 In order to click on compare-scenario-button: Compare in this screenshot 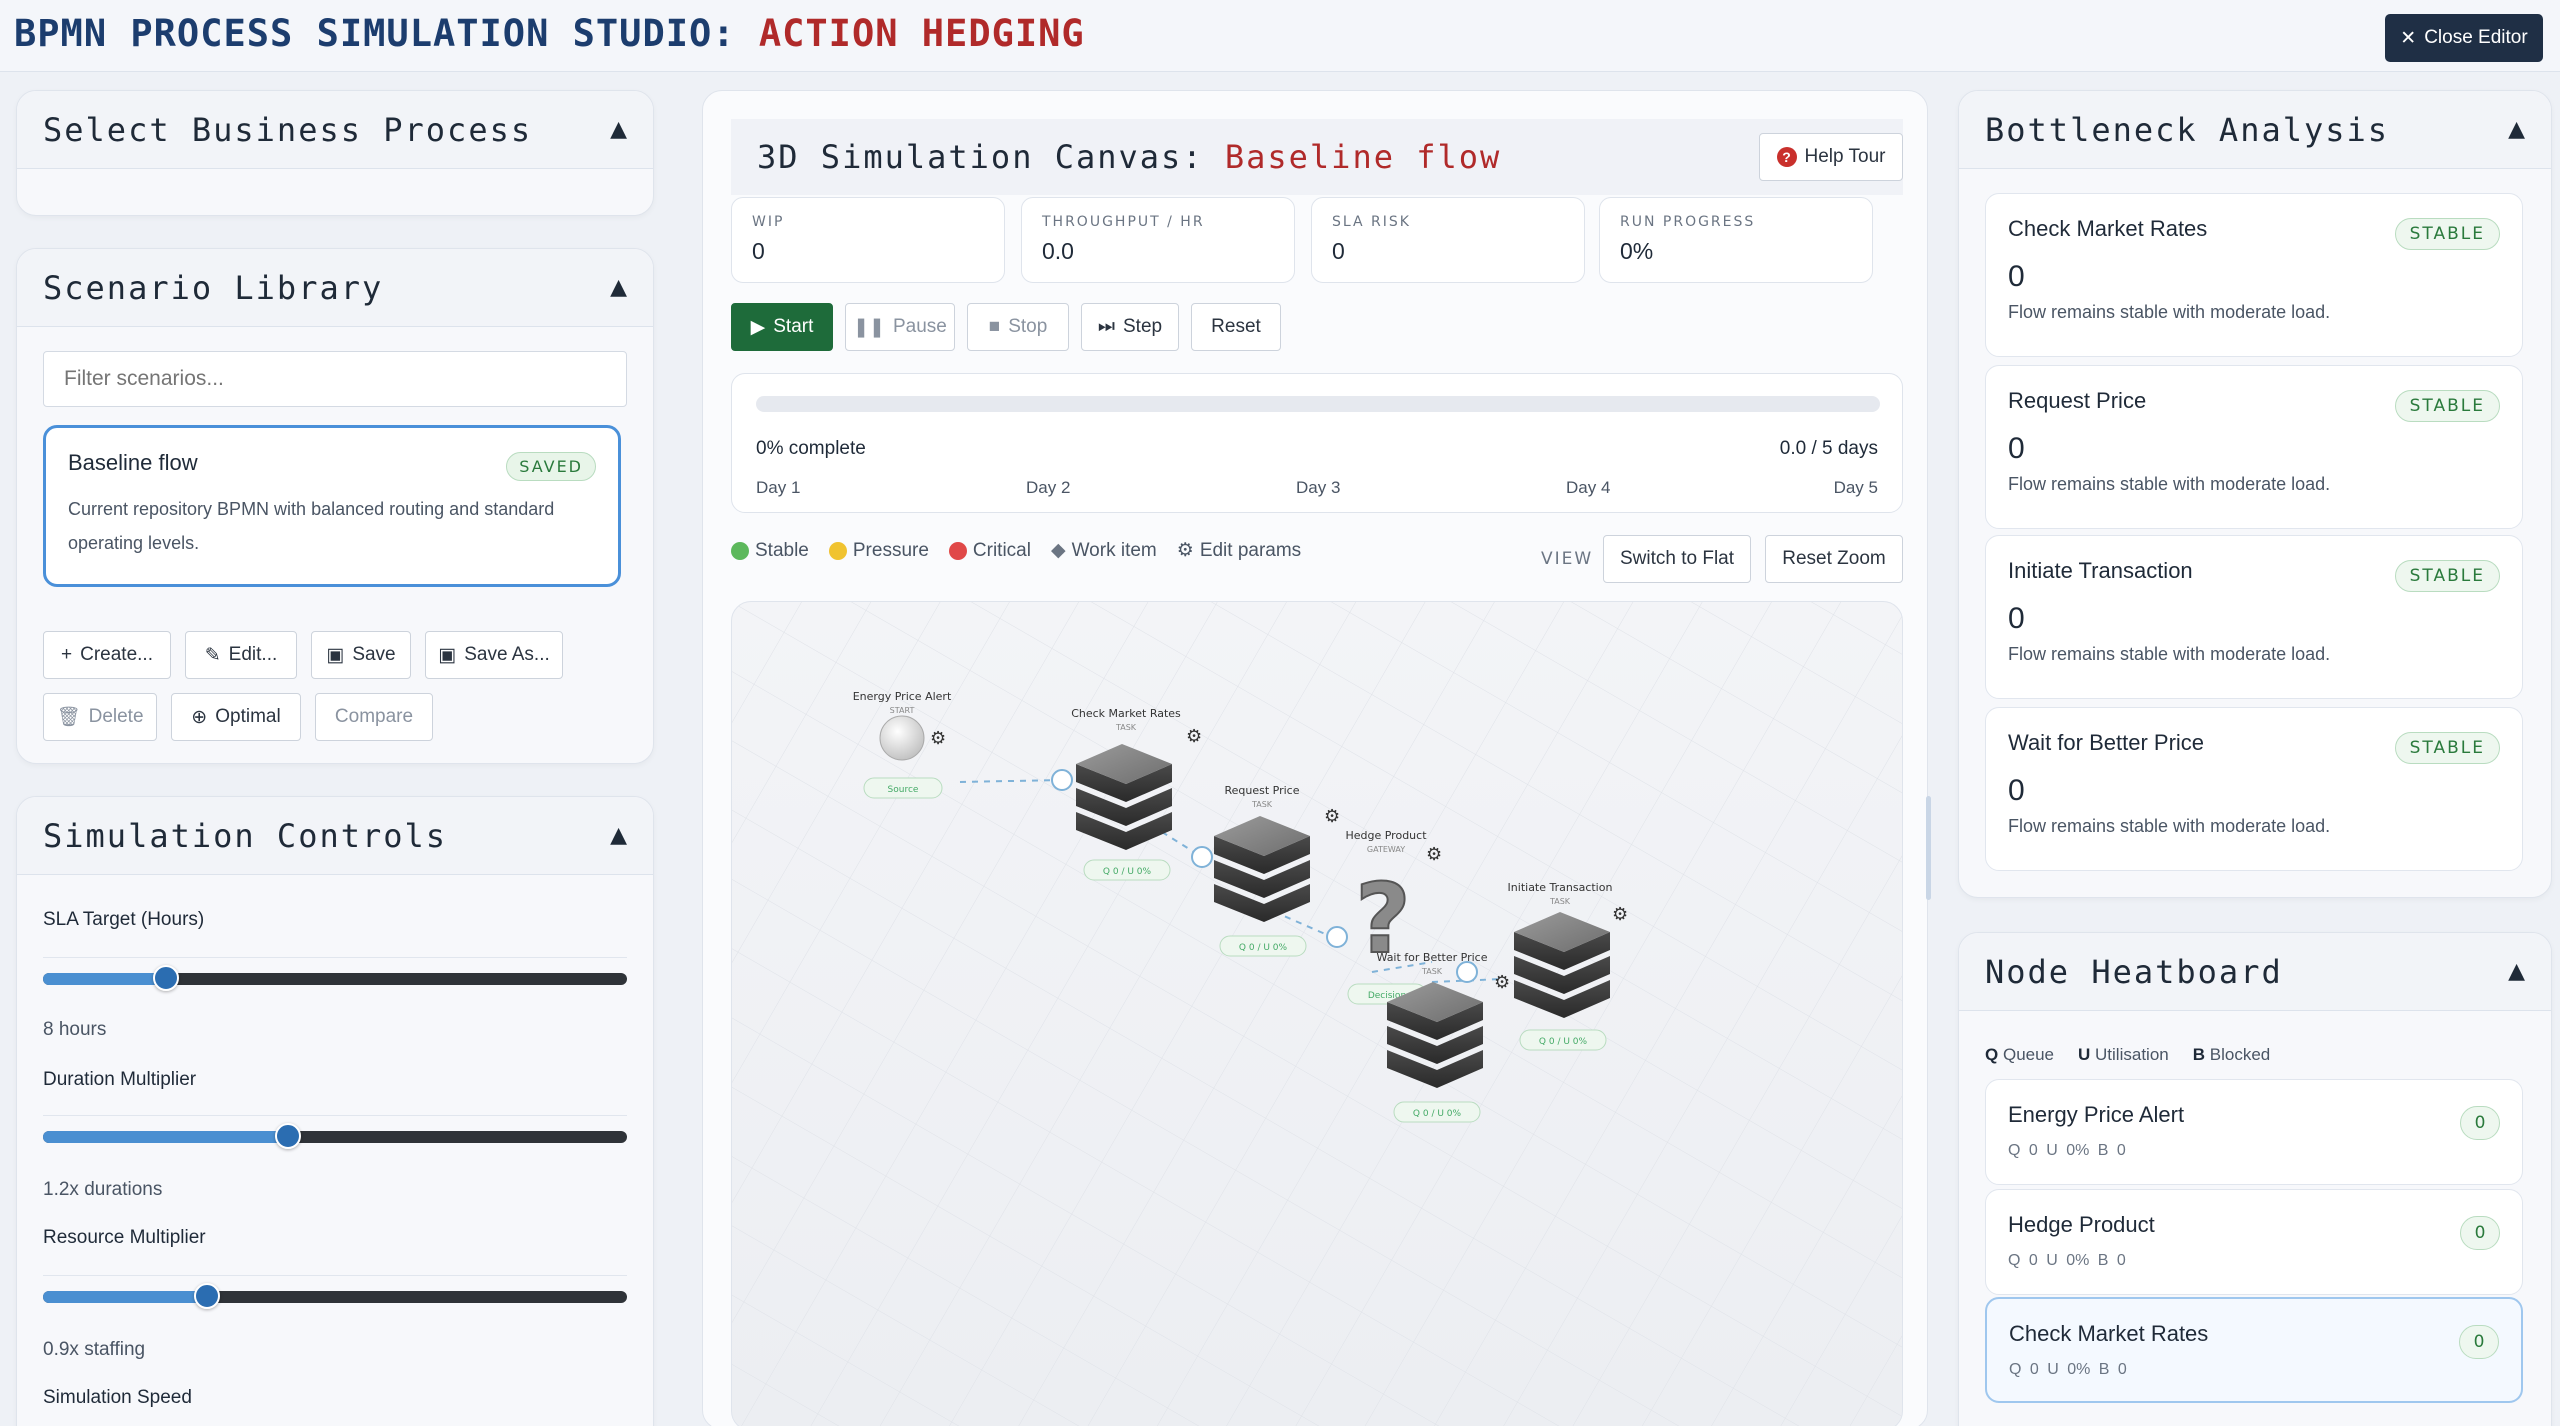, I will do `click(374, 717)`.